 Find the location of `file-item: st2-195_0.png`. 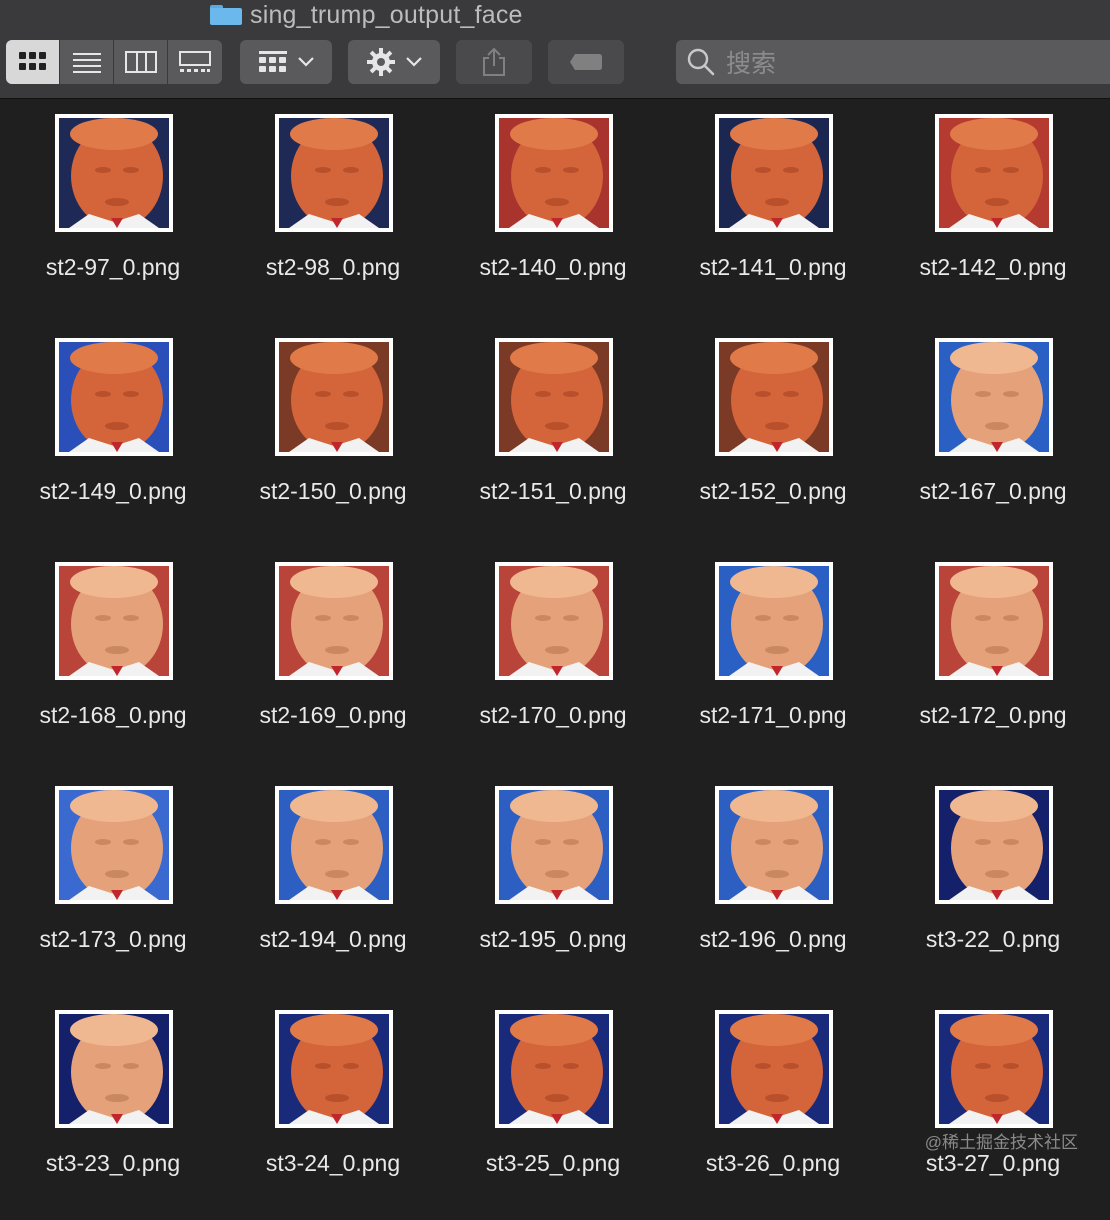

file-item: st2-195_0.png is located at coordinates (550, 884).